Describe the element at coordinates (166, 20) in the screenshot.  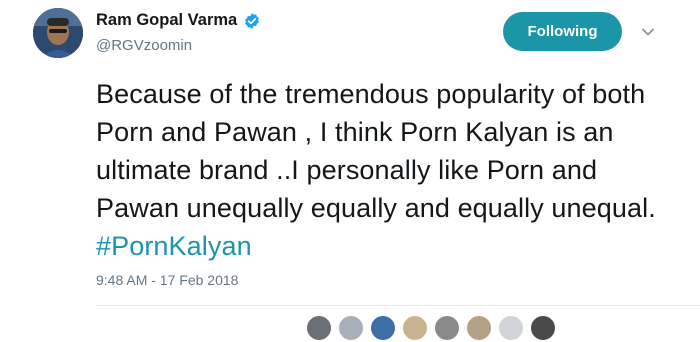
I see `user-name: Ram Gopal Varma` at that location.